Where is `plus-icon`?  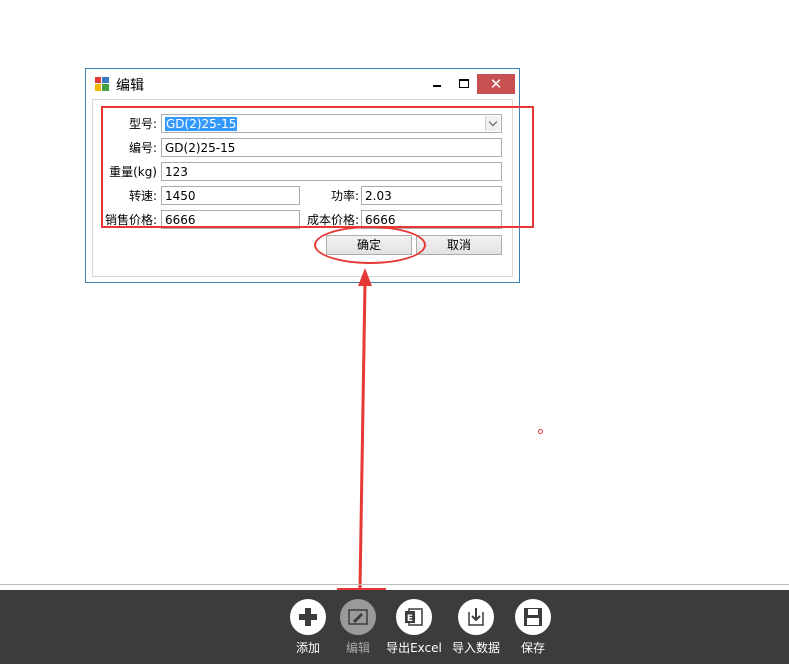 plus-icon is located at coordinates (308, 617).